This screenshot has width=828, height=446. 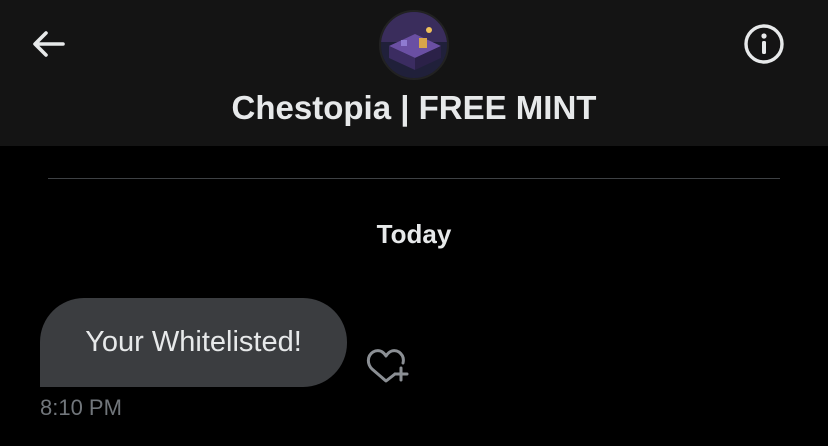 I want to click on react-button, so click(x=388, y=364).